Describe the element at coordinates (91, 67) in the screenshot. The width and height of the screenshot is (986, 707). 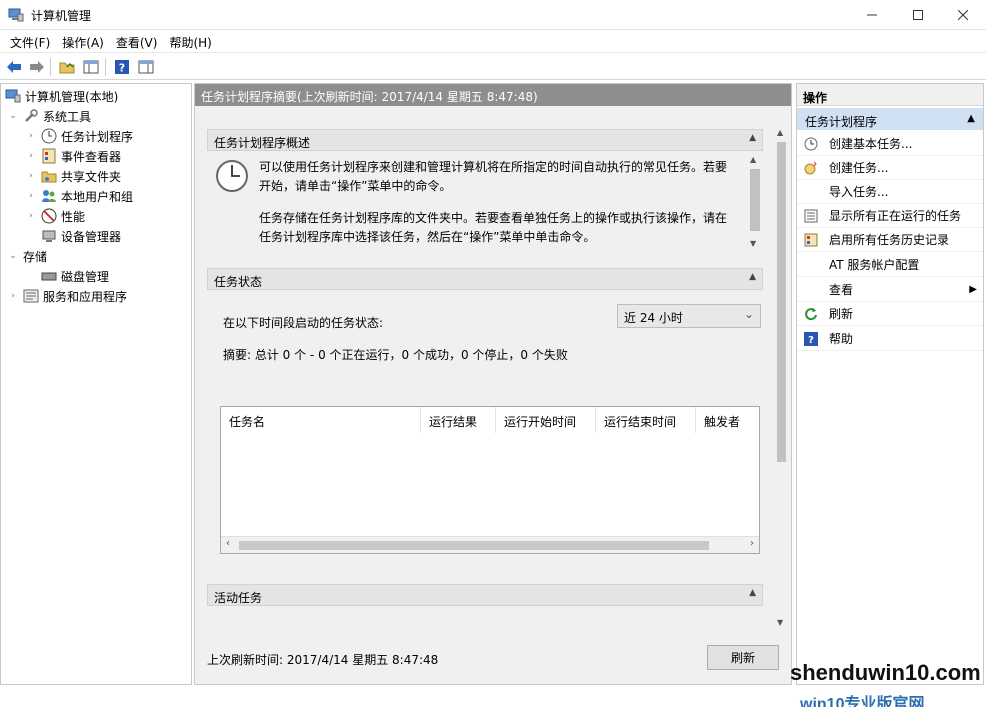
I see `show-hide-tree-button` at that location.